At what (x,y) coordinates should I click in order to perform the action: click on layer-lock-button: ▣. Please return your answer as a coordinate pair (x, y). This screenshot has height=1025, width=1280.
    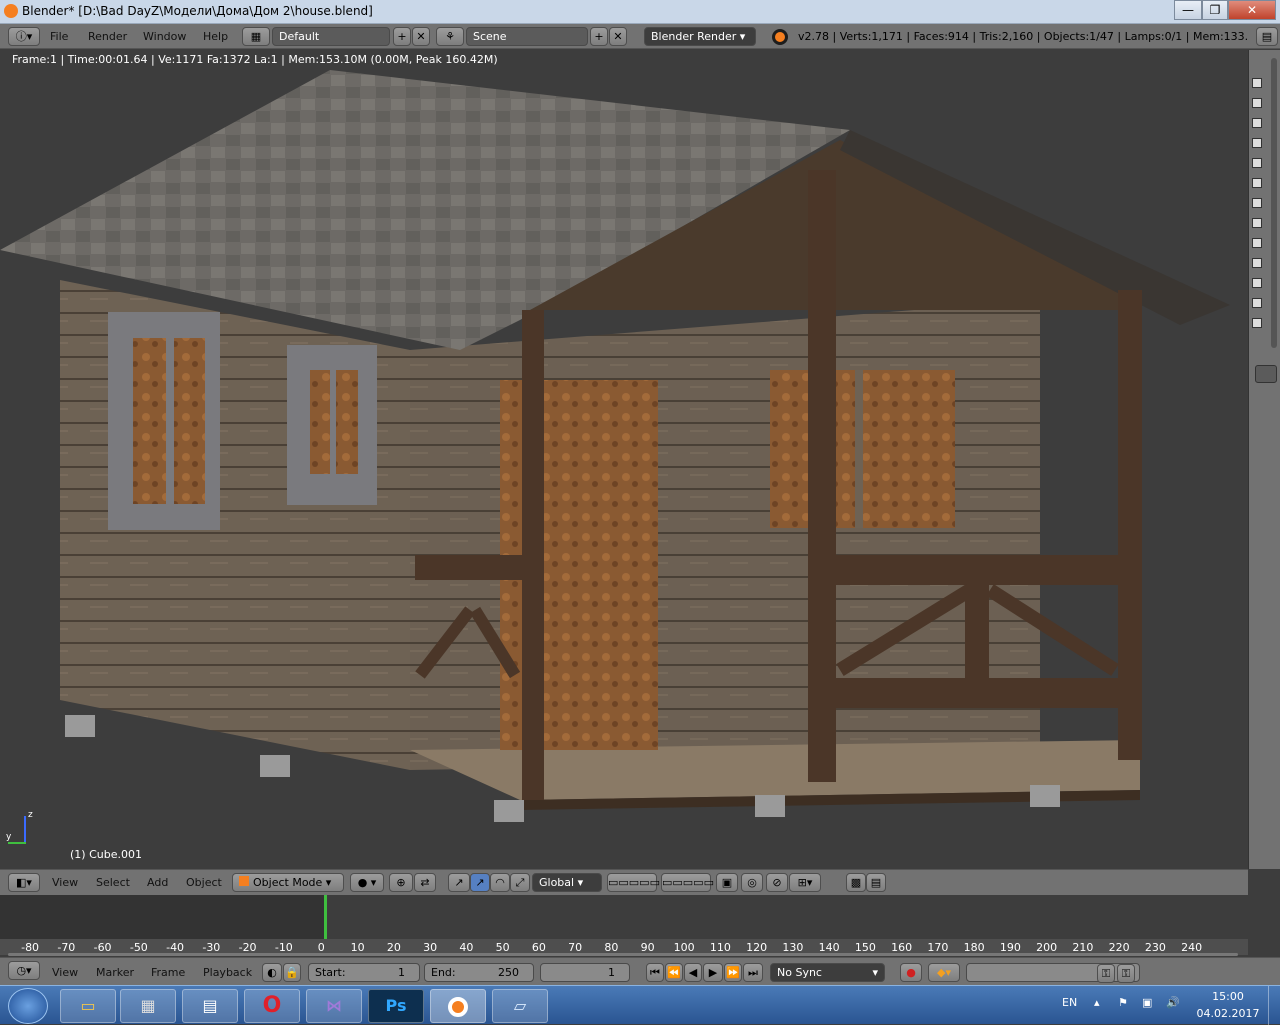
    Looking at the image, I should click on (727, 882).